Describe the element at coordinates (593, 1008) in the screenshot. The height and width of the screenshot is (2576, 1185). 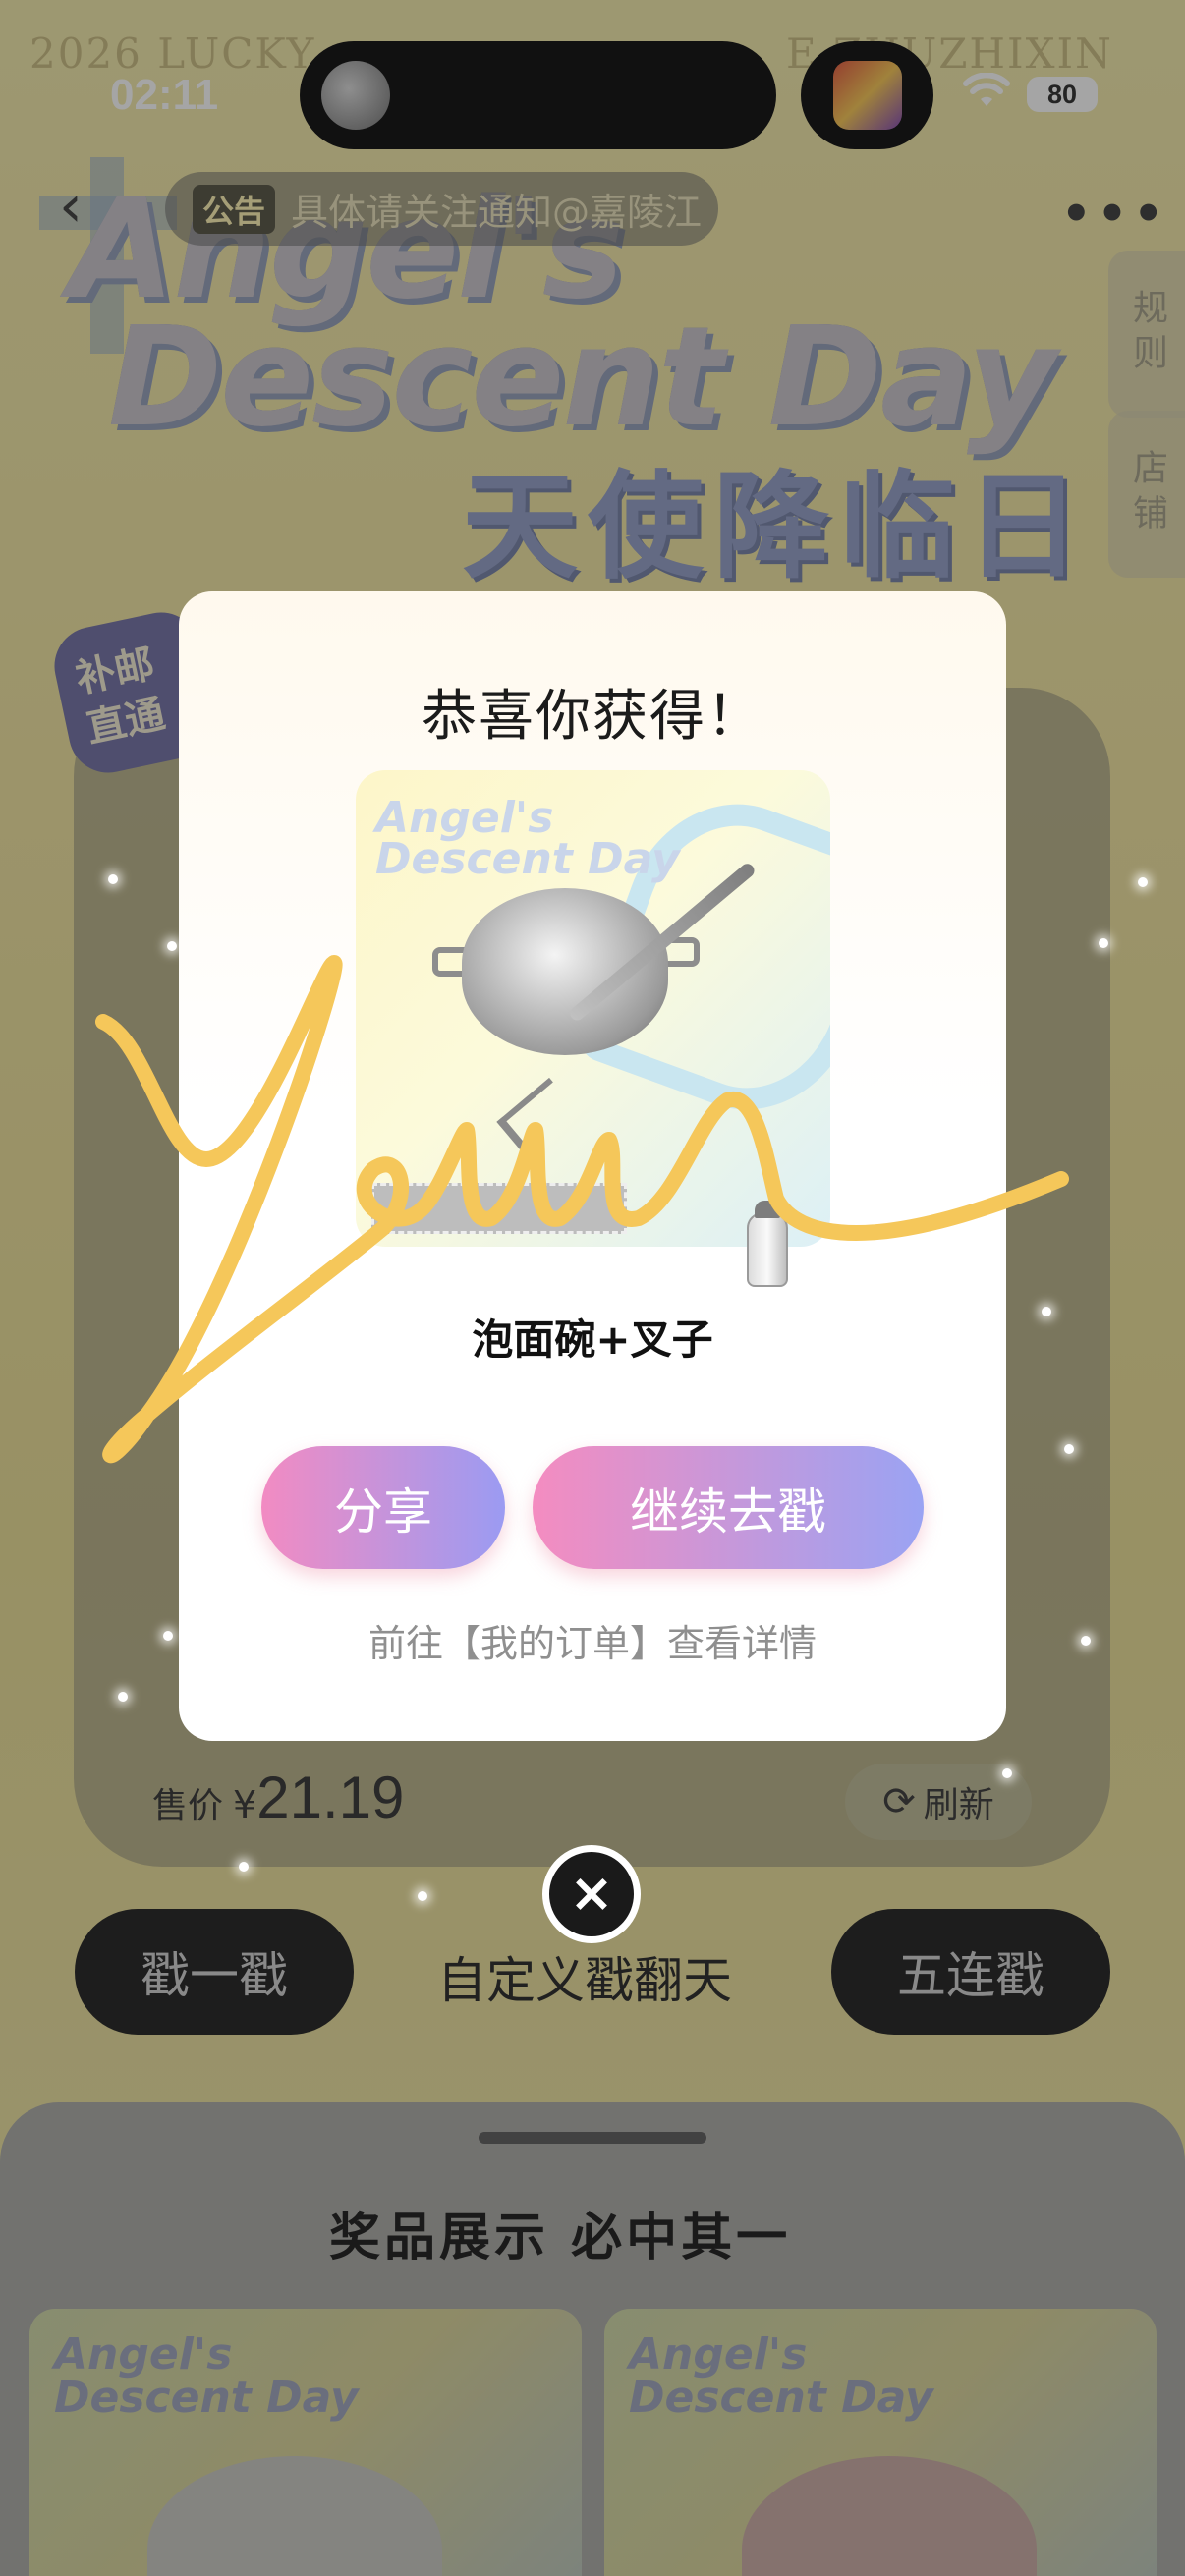
I see `prize-image: Angel's Descent Day` at that location.